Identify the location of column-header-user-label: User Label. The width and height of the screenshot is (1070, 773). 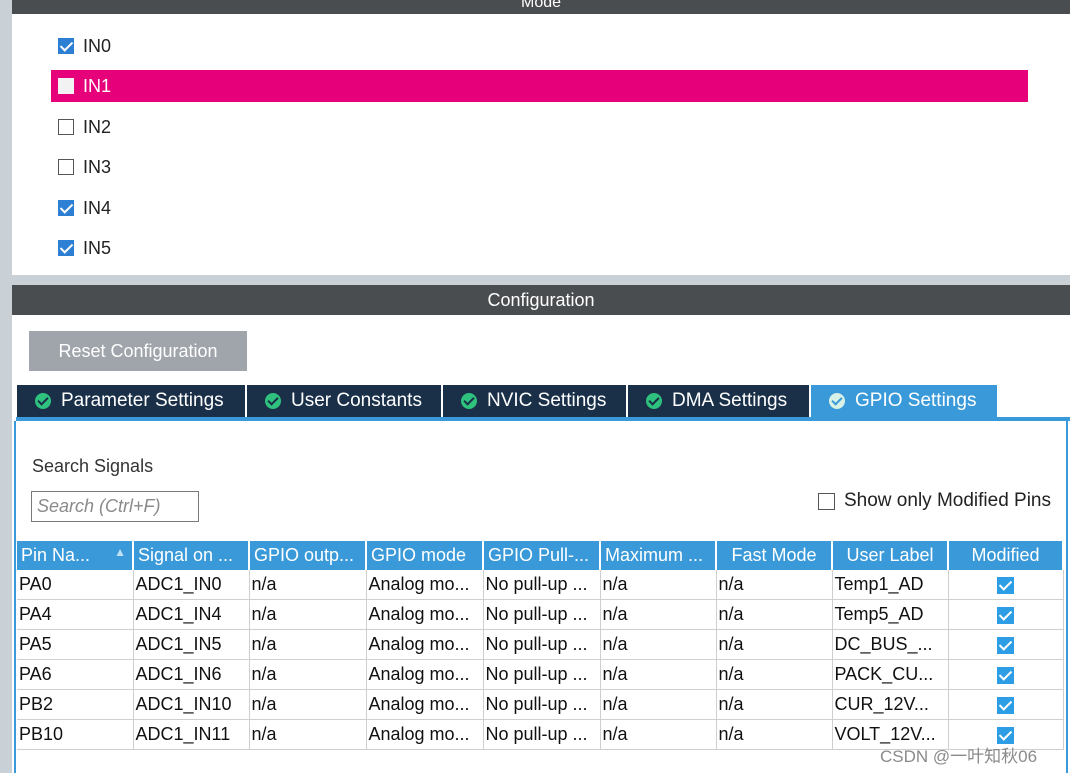
(890, 555).